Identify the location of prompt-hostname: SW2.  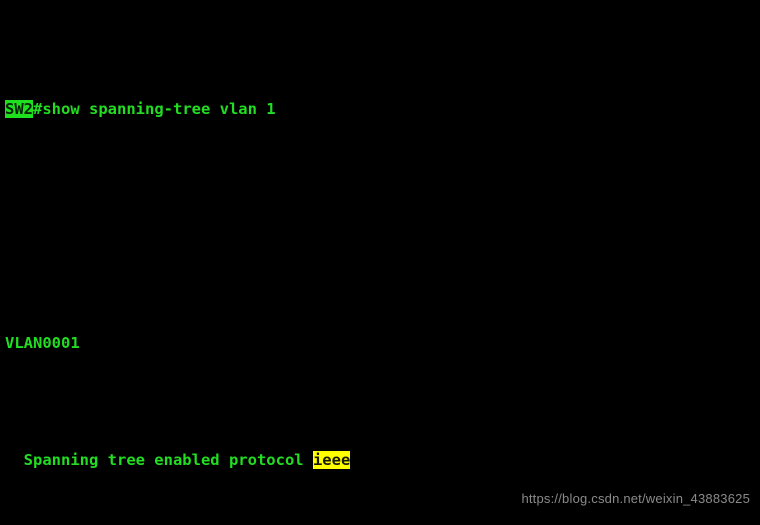
(19, 108).